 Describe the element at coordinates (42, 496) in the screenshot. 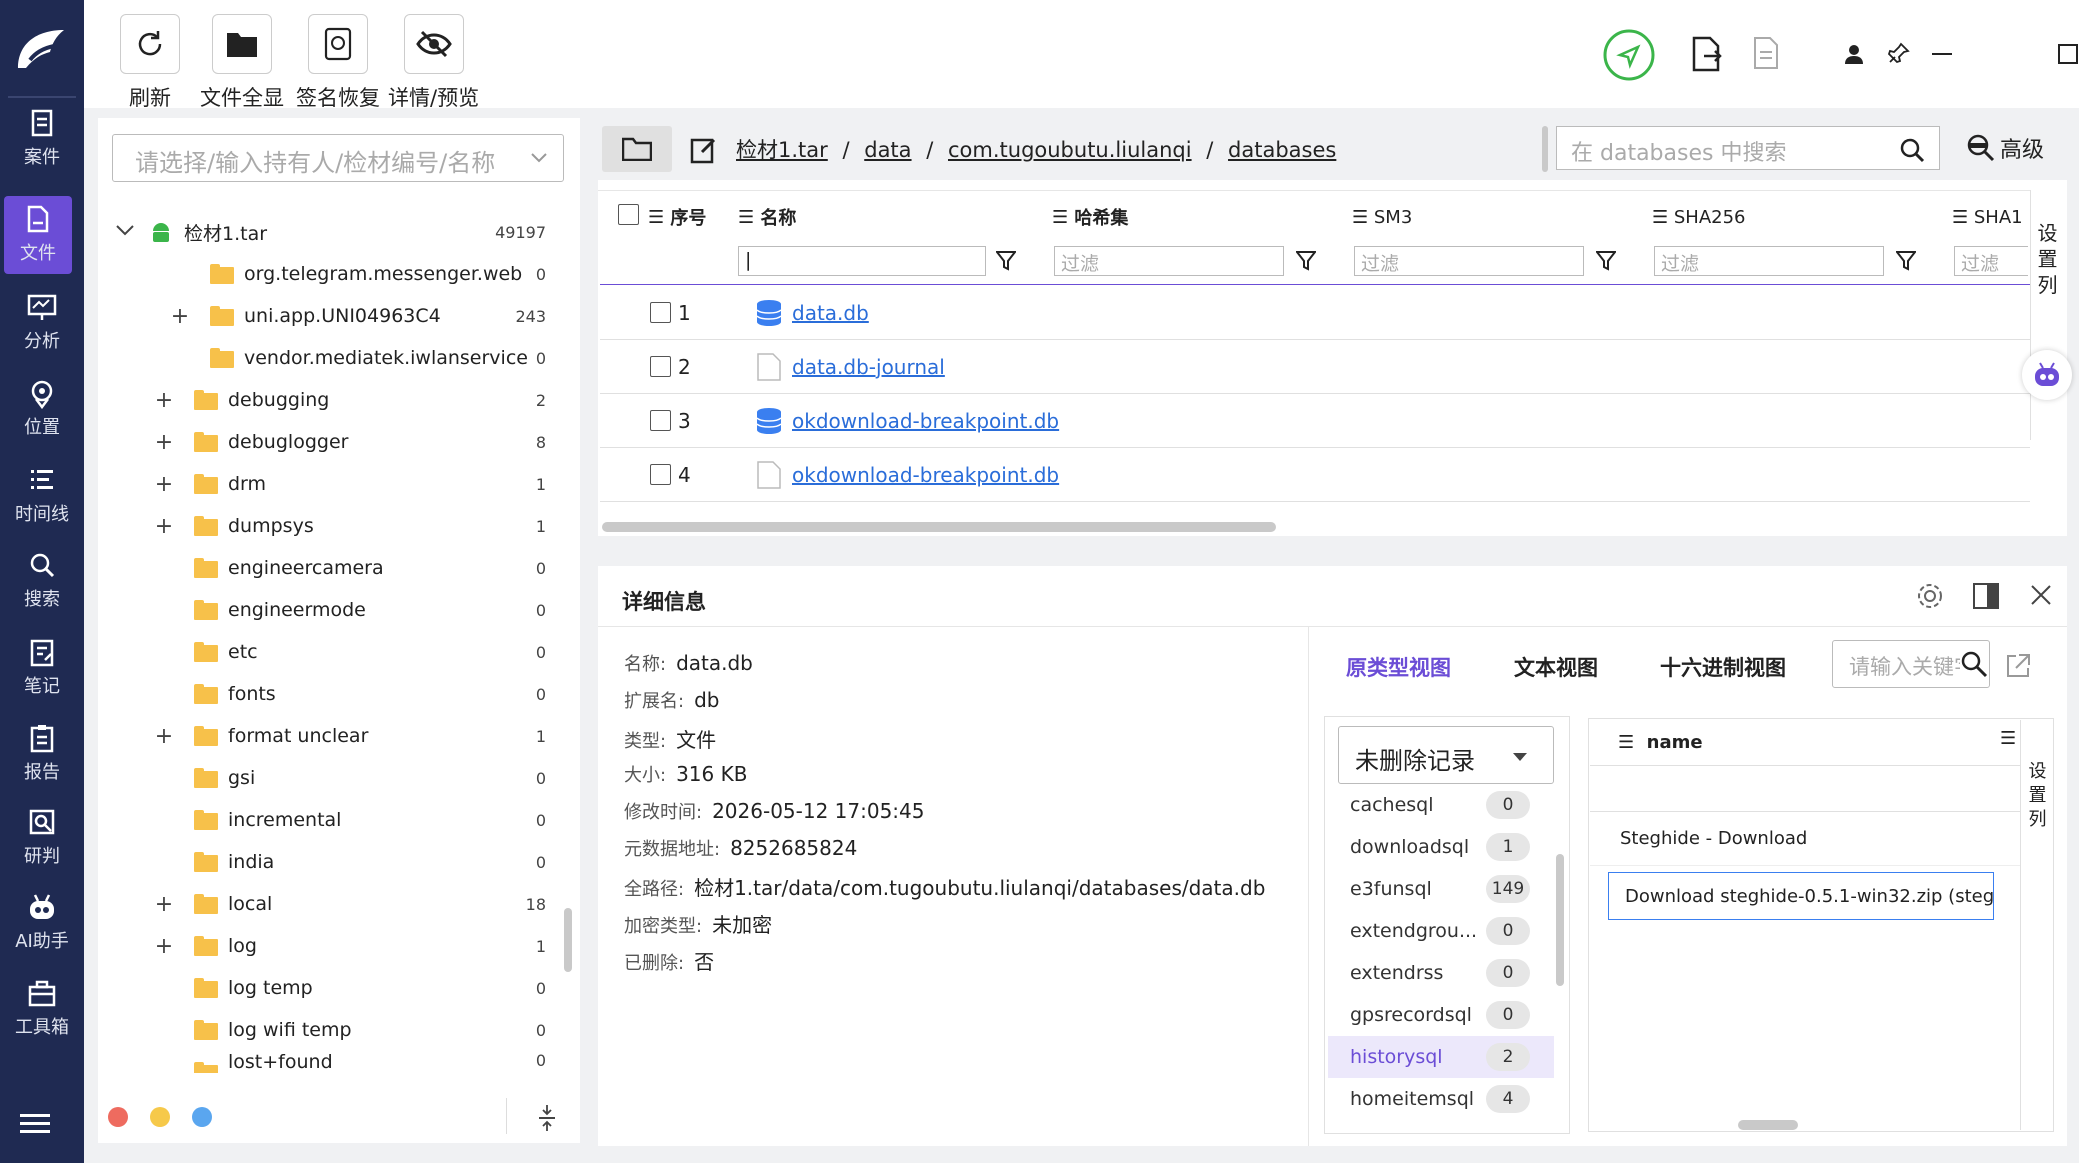

I see `nav-item-timeline: 时间线` at that location.